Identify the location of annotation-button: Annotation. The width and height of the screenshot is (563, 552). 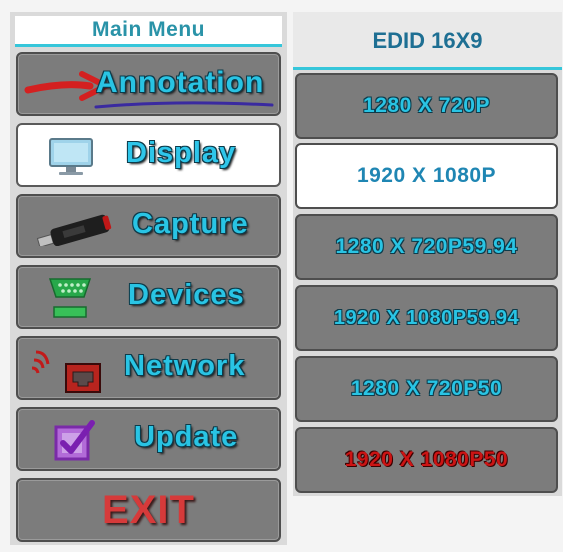
(148, 84).